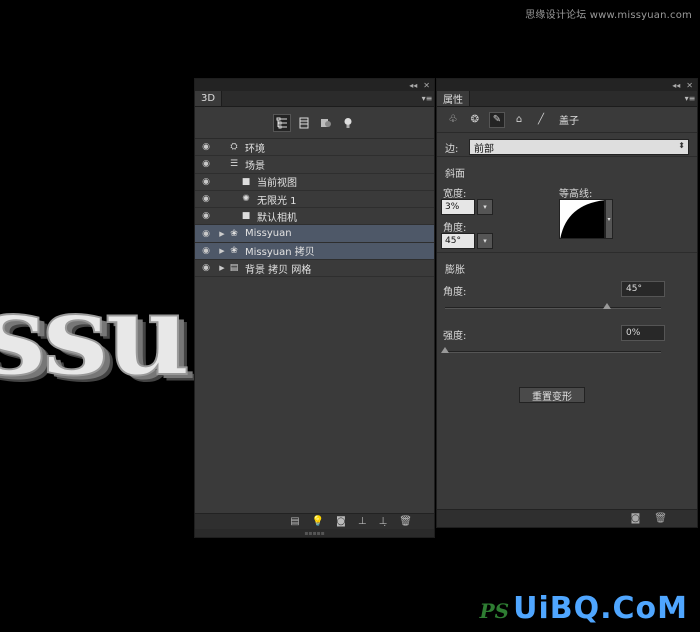 The width and height of the screenshot is (700, 632). Describe the element at coordinates (341, 521) in the screenshot. I see `constraint-icon: ◙` at that location.